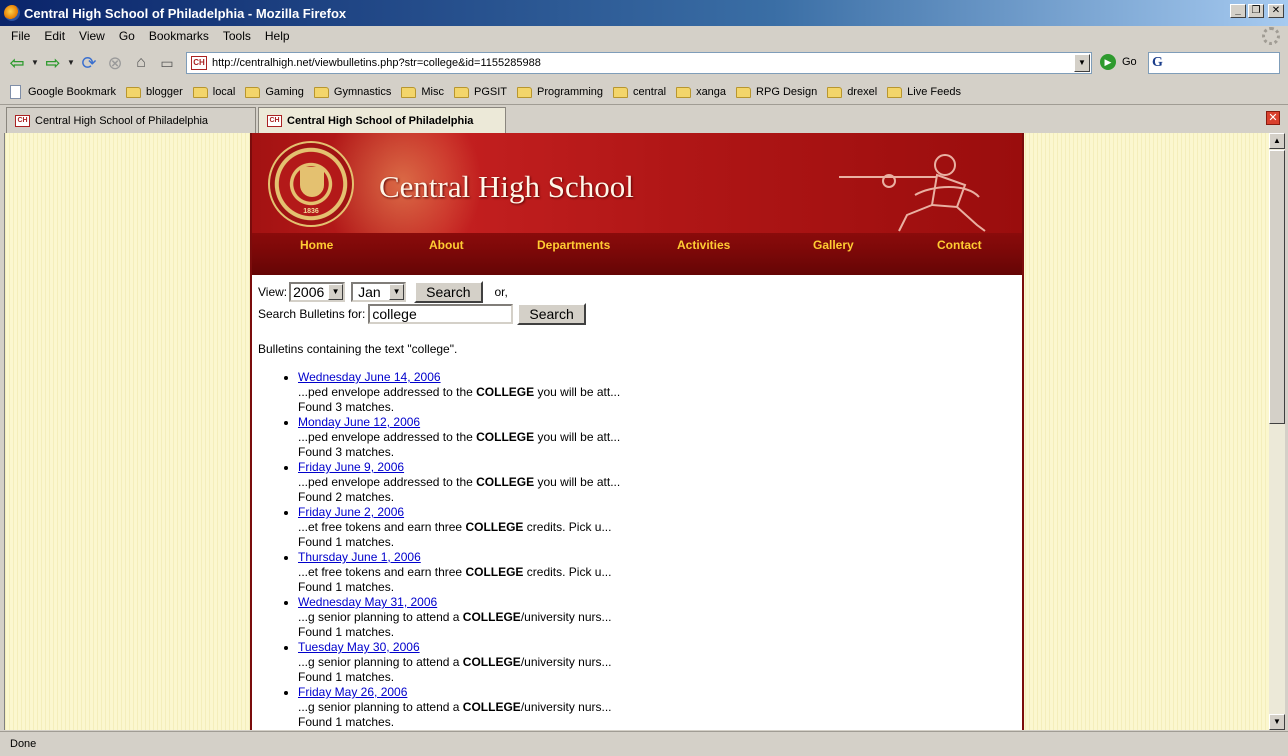 This screenshot has width=1288, height=756. Describe the element at coordinates (703, 245) in the screenshot. I see `nav-activities-link: Activities` at that location.